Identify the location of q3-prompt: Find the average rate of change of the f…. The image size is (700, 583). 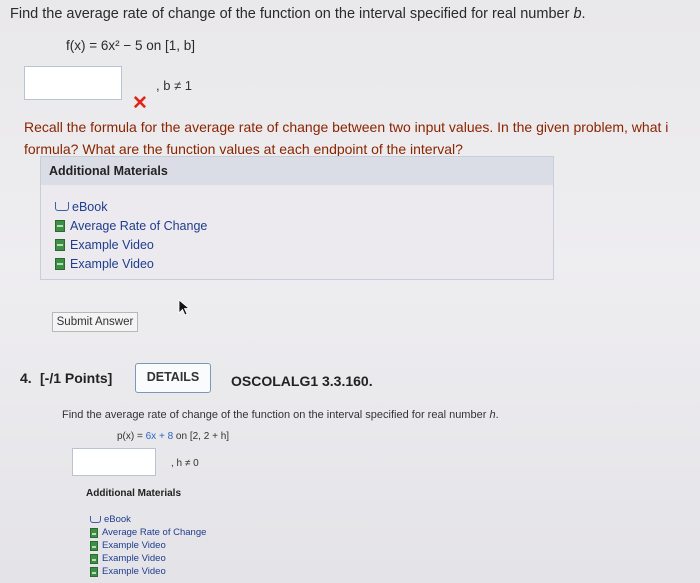
(298, 14).